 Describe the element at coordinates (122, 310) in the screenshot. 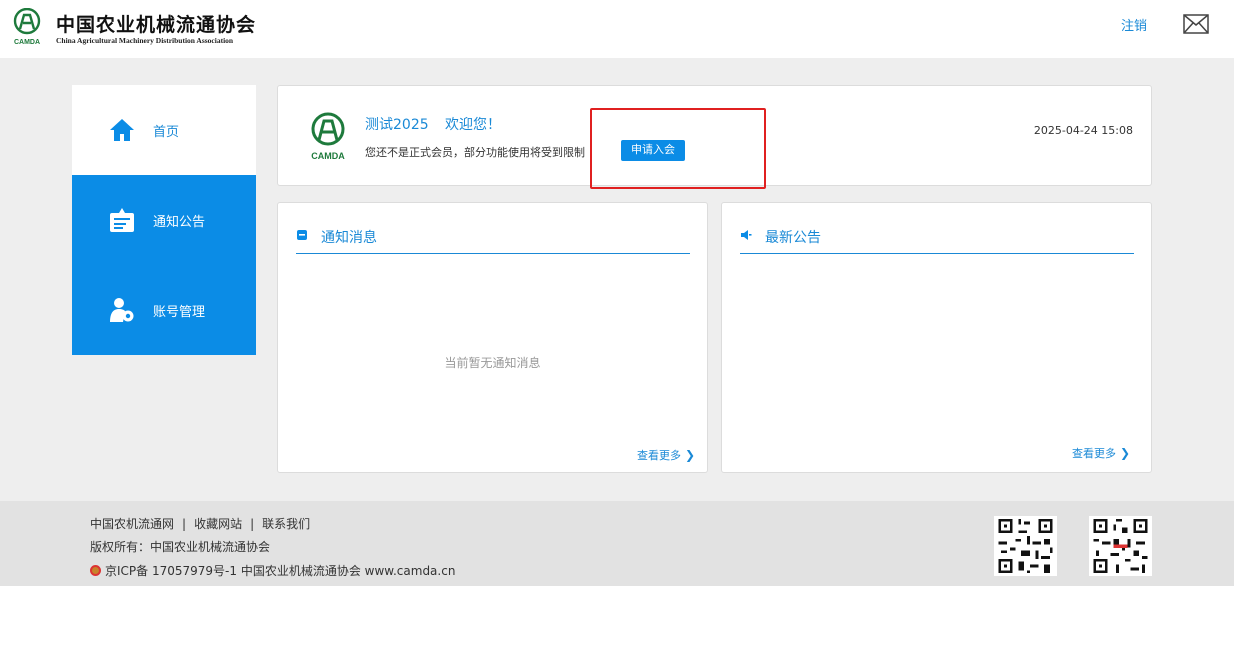

I see `user-settings-icon` at that location.